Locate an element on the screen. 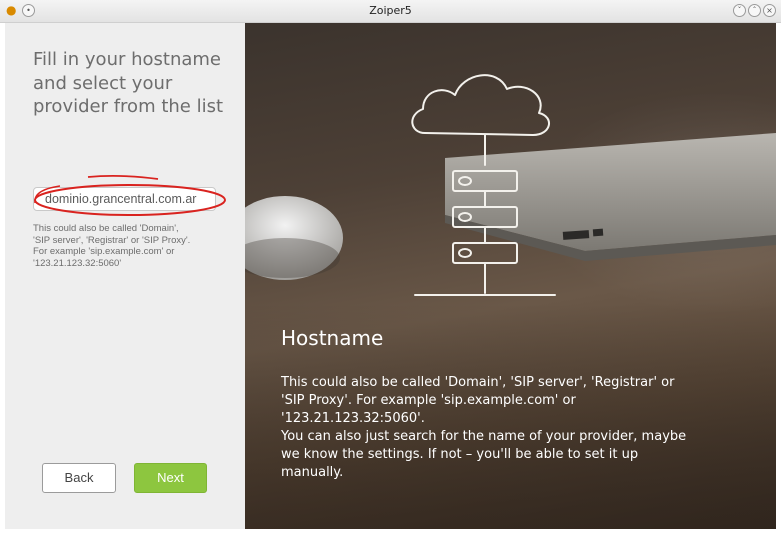  helper-line: This could also be called 'Domain', is located at coordinates (106, 228).